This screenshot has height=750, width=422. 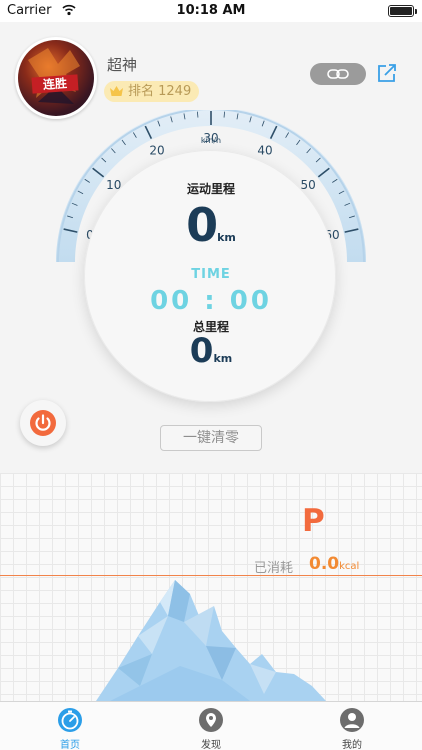 I want to click on avatar-banner: 连胜, so click(x=55, y=84).